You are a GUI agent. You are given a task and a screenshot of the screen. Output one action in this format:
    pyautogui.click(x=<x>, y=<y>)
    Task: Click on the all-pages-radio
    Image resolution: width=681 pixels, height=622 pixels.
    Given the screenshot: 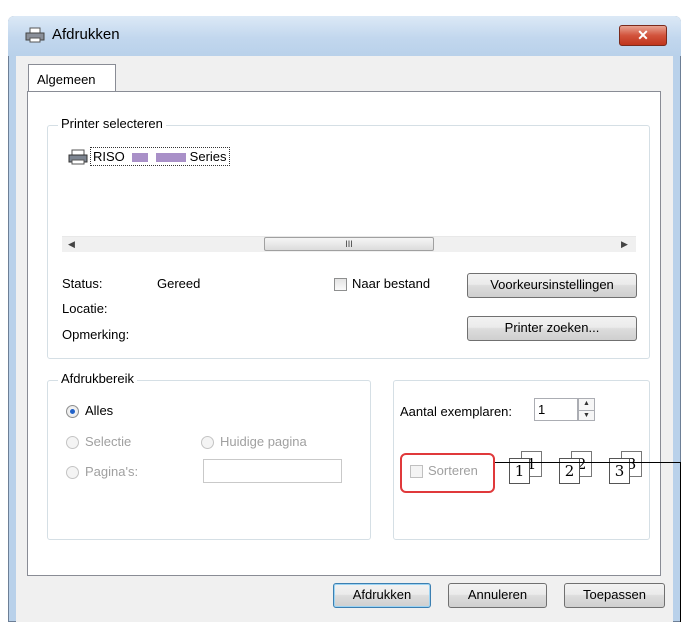 What is the action you would take?
    pyautogui.click(x=72, y=411)
    